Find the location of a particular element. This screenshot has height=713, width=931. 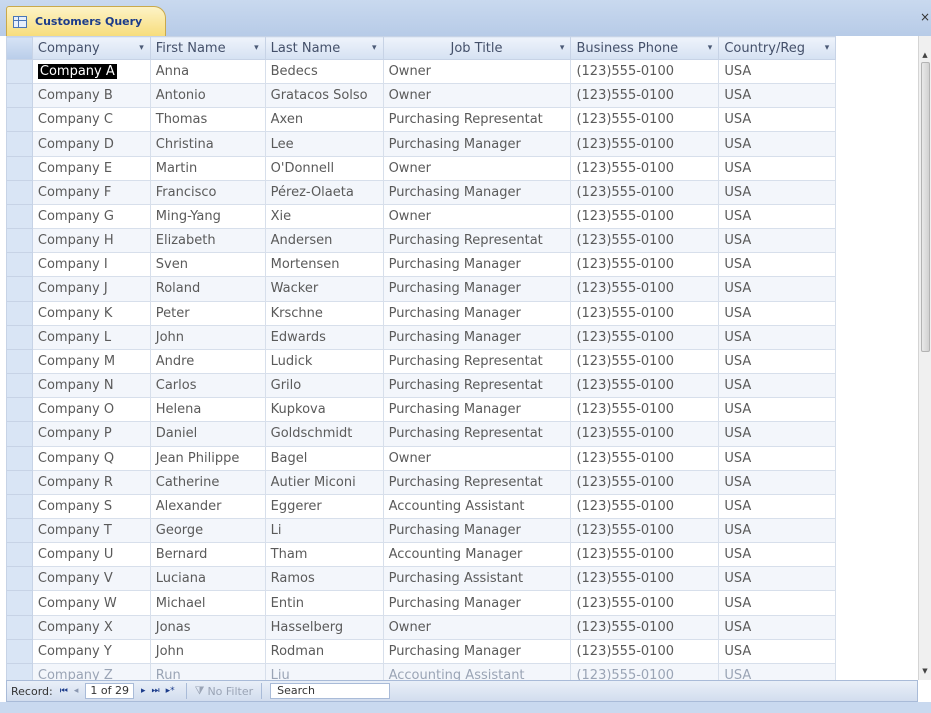

cell-company: Company M is located at coordinates (91, 361).